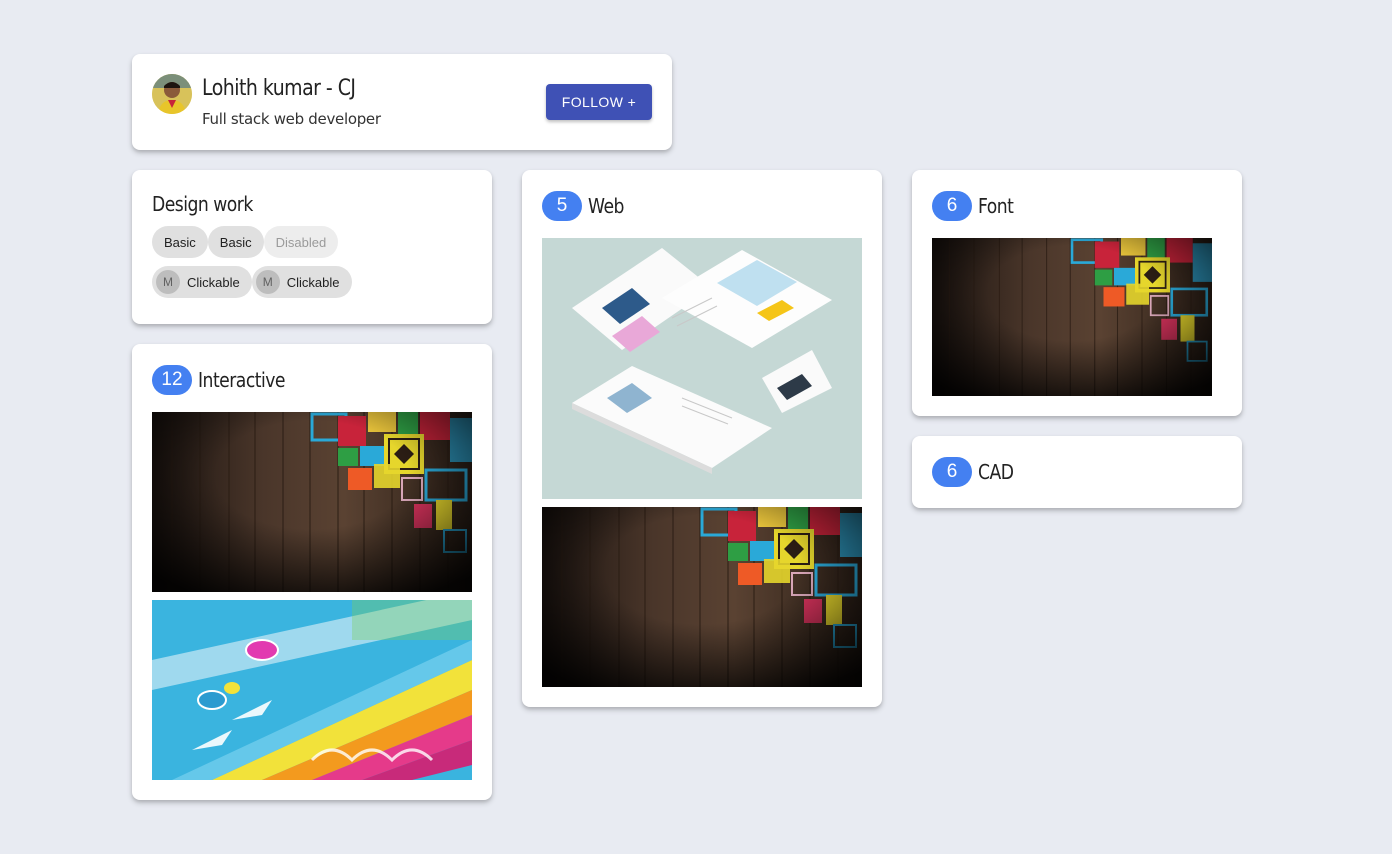 This screenshot has width=1392, height=854. I want to click on font-card: 6 Font, so click(1077, 293).